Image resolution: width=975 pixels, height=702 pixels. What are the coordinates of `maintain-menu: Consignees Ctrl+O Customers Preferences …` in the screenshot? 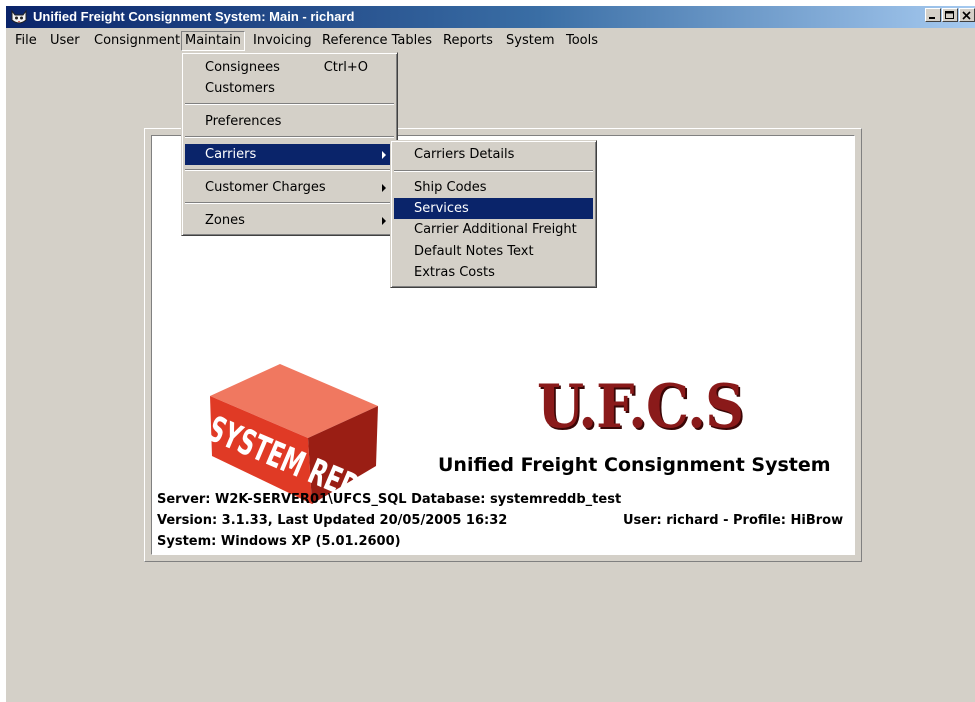 It's located at (289, 144).